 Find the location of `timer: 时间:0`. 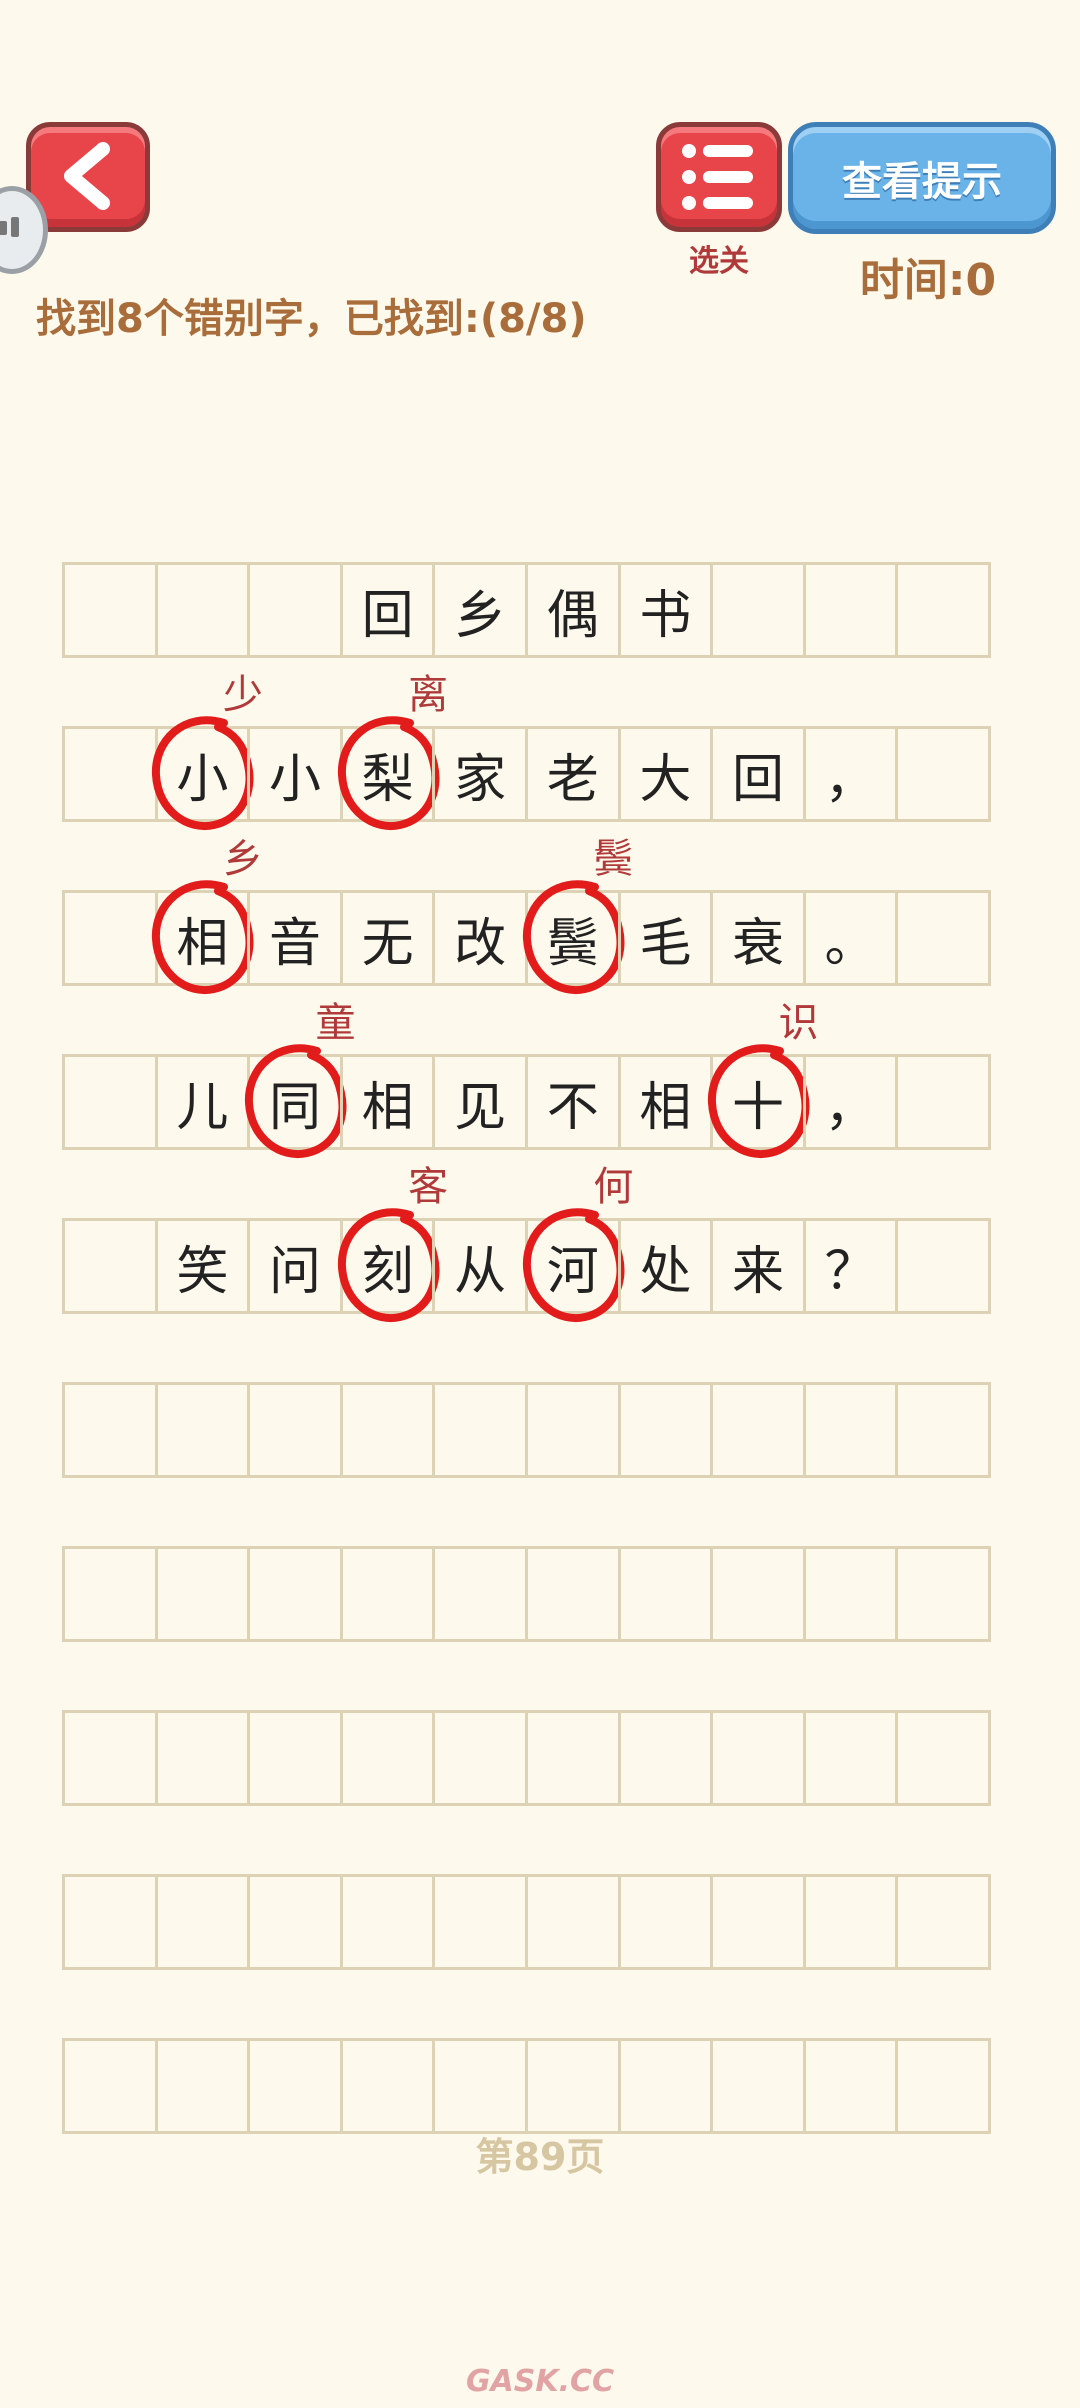

timer: 时间:0 is located at coordinates (928, 280).